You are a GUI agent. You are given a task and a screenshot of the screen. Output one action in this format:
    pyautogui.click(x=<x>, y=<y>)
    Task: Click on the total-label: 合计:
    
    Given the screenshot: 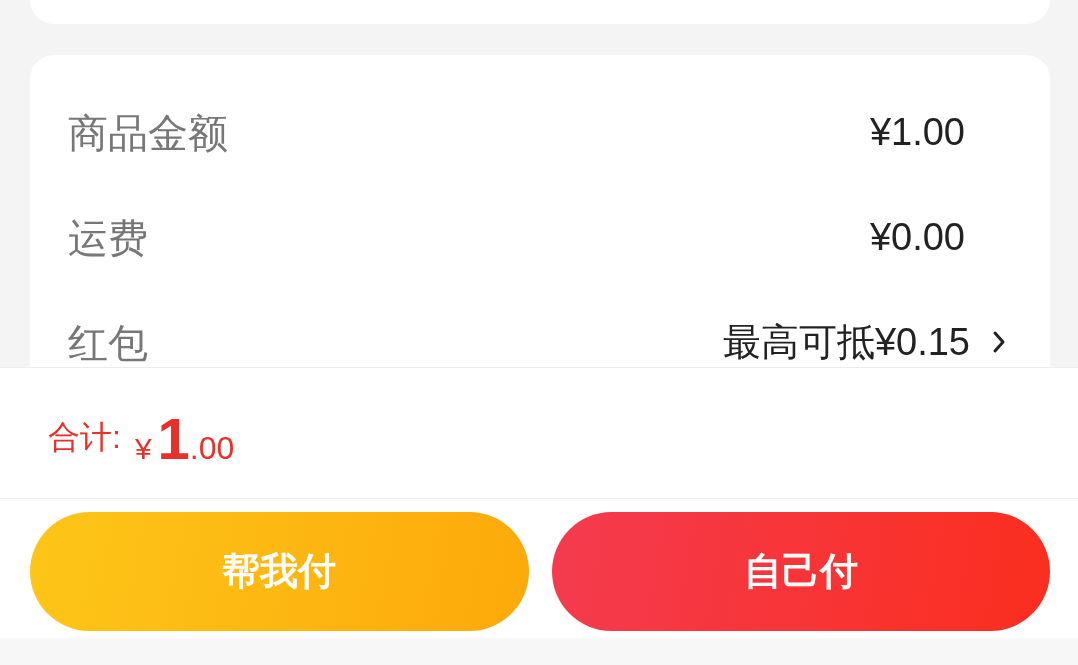 What is the action you would take?
    pyautogui.click(x=84, y=437)
    